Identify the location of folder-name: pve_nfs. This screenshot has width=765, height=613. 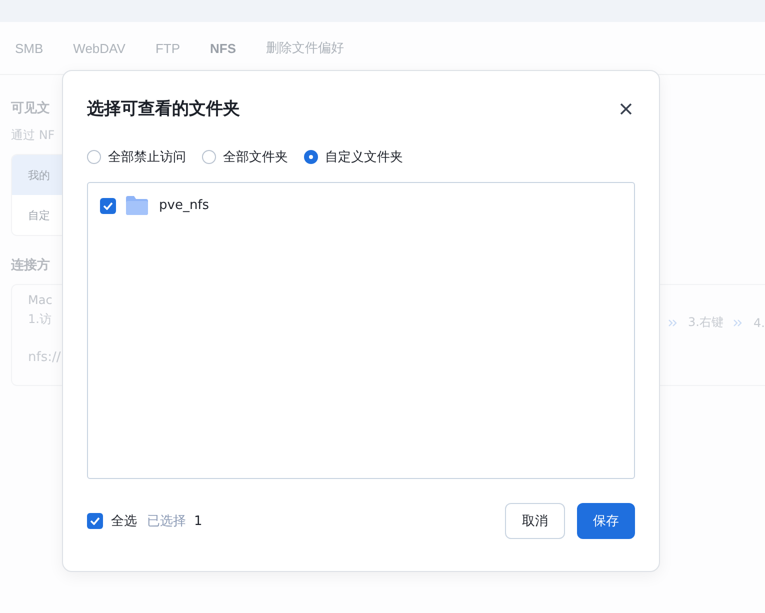
(184, 205).